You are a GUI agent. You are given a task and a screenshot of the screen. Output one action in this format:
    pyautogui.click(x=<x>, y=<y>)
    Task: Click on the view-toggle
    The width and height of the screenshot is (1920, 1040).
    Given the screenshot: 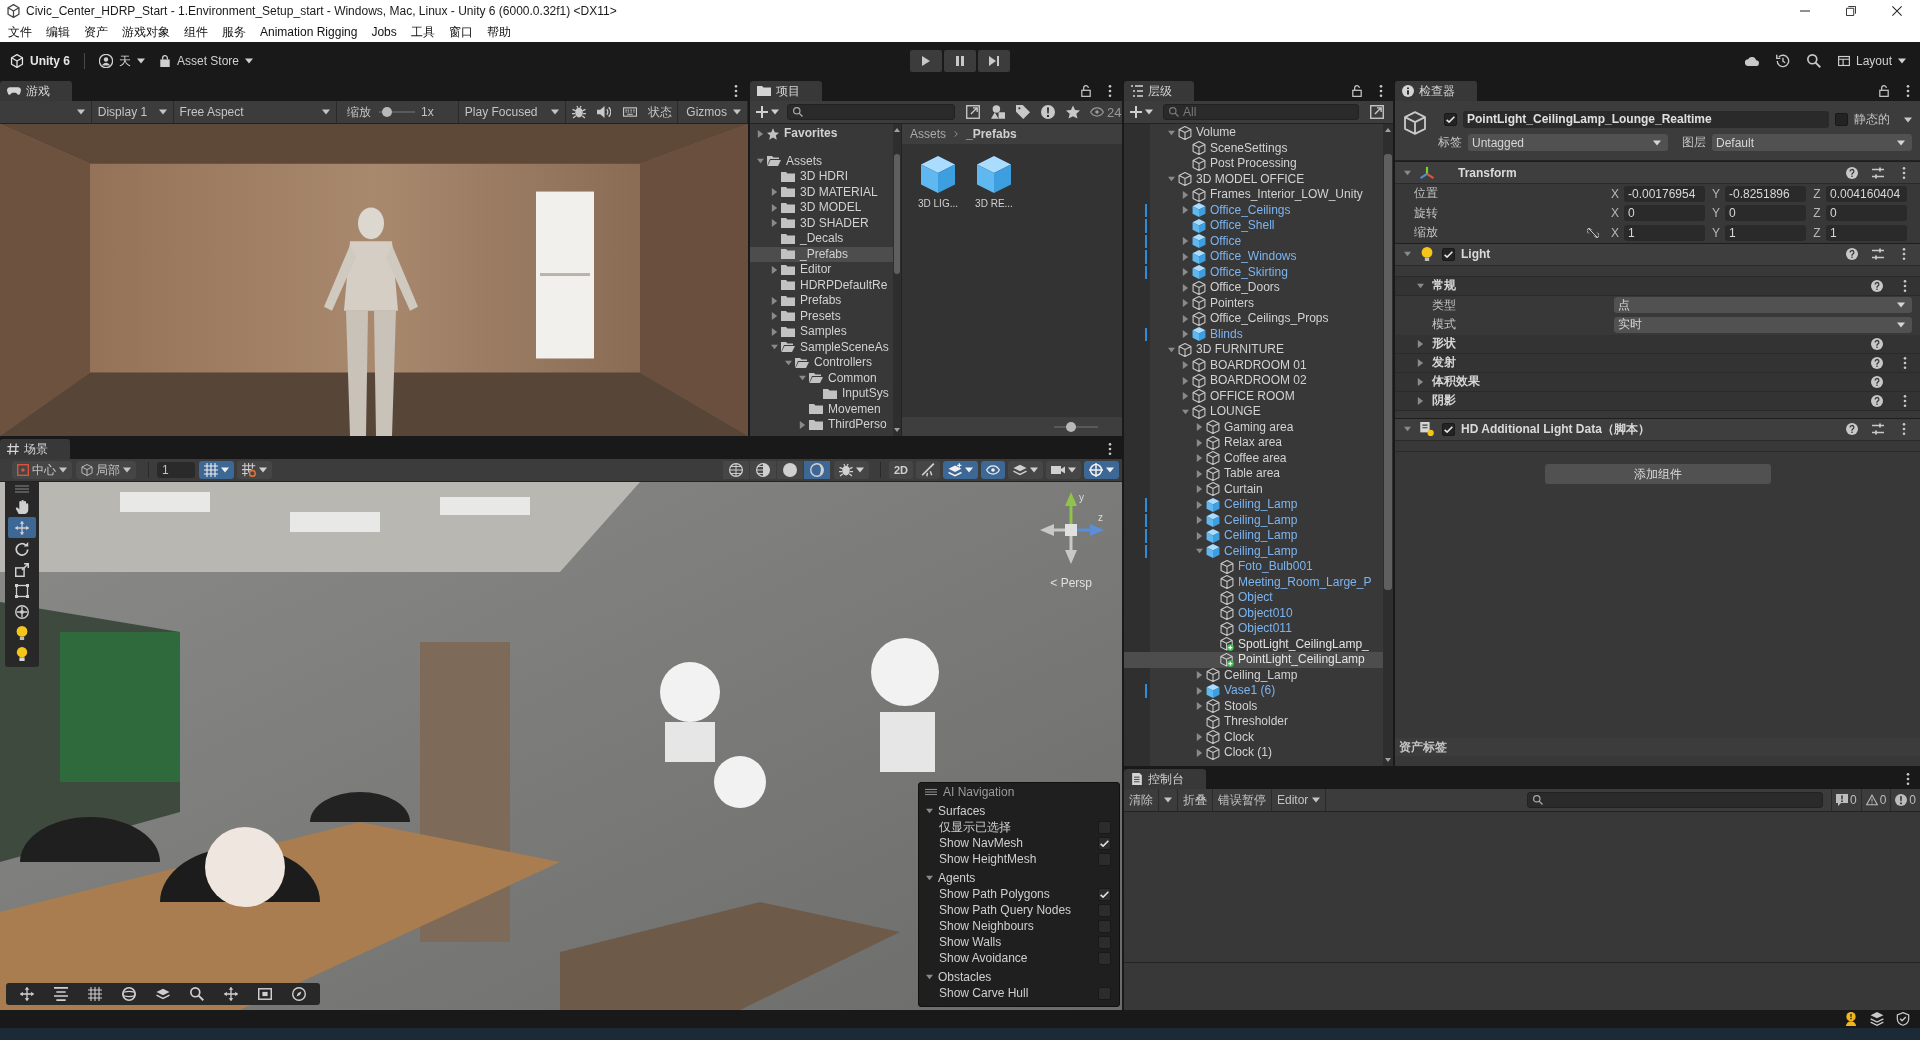 What is the action you would take?
    pyautogui.click(x=1101, y=470)
    